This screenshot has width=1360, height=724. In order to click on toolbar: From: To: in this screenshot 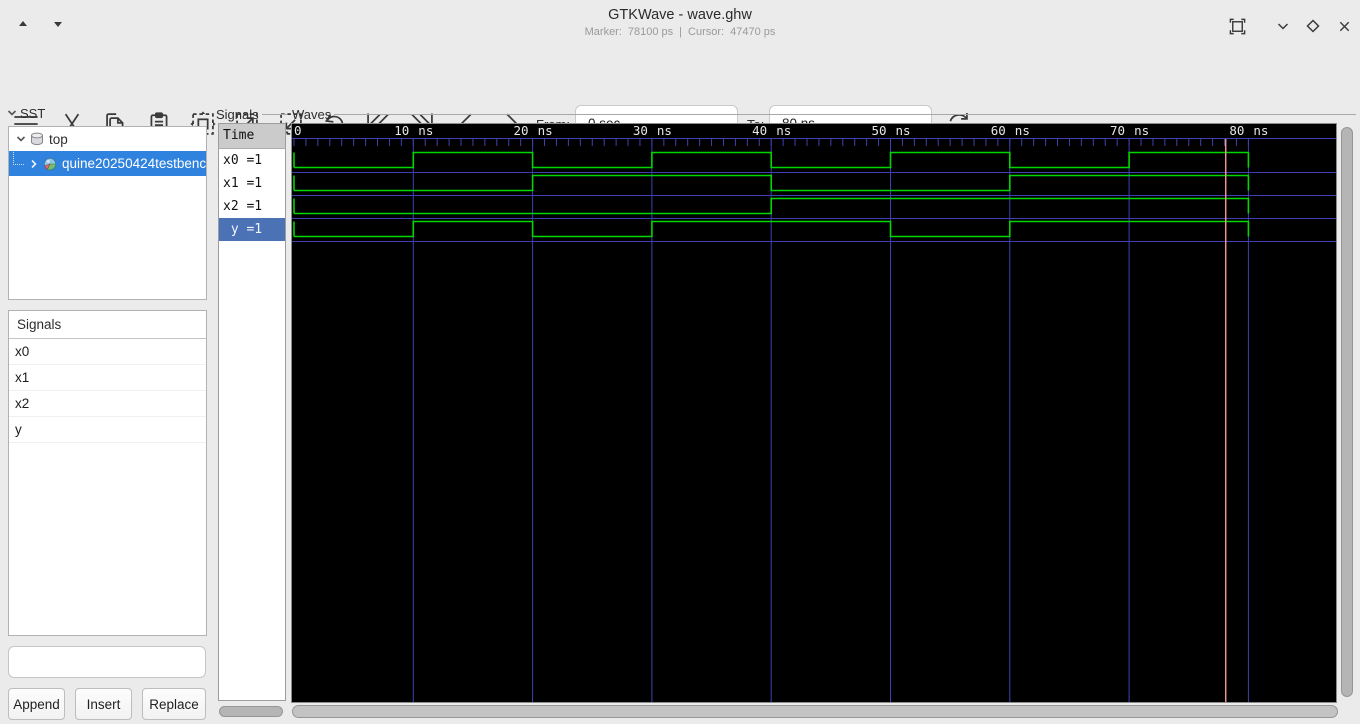, I will do `click(680, 94)`.